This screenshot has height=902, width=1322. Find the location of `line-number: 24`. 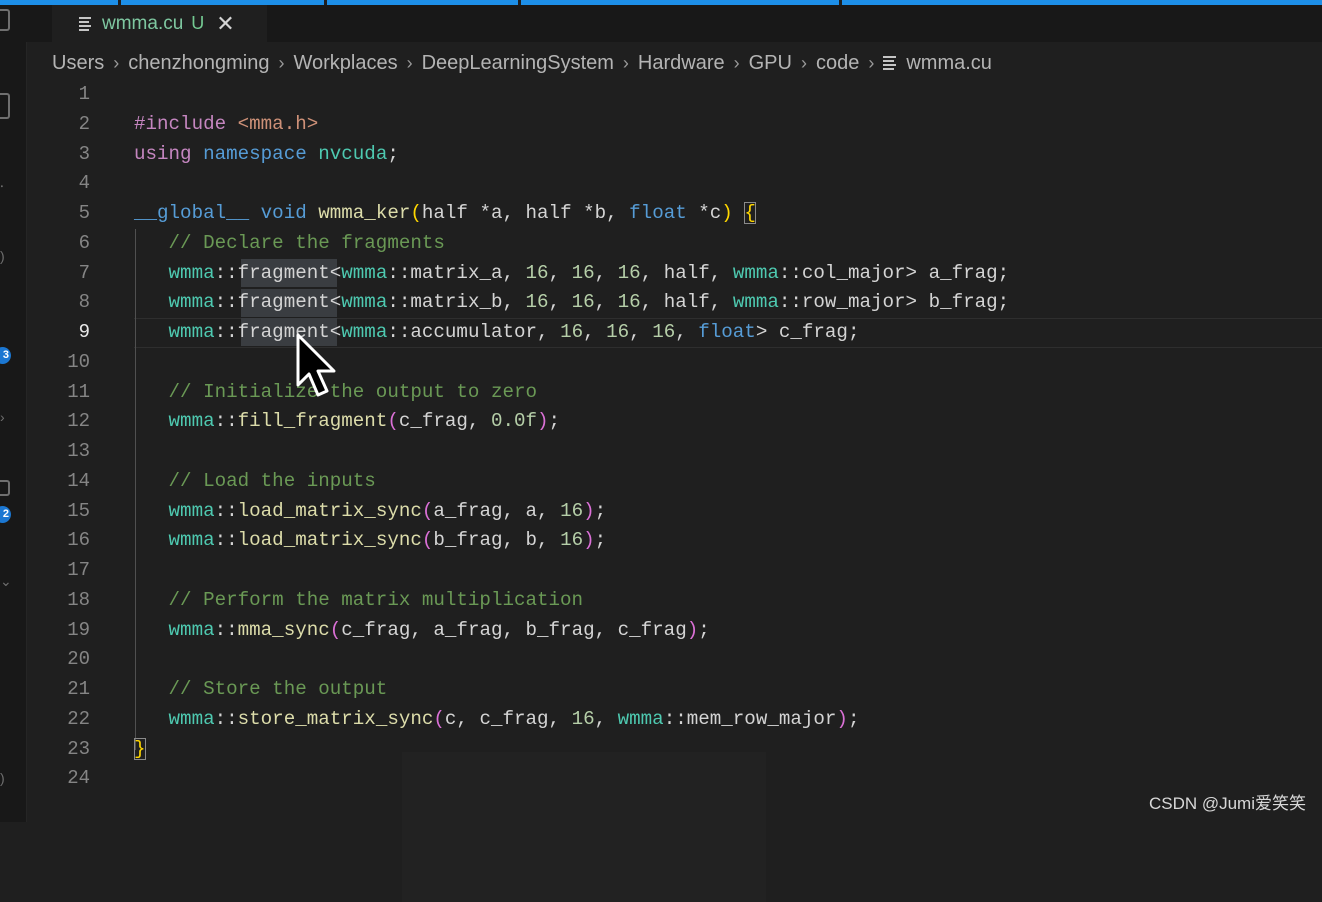

line-number: 24 is located at coordinates (78, 778).